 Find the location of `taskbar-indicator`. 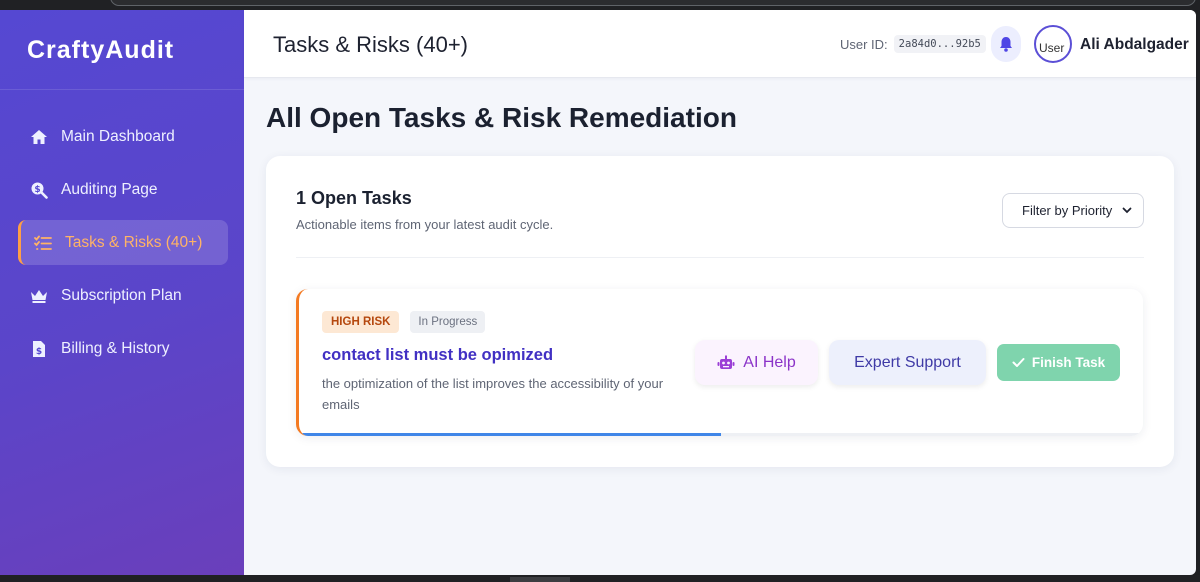

taskbar-indicator is located at coordinates (540, 579).